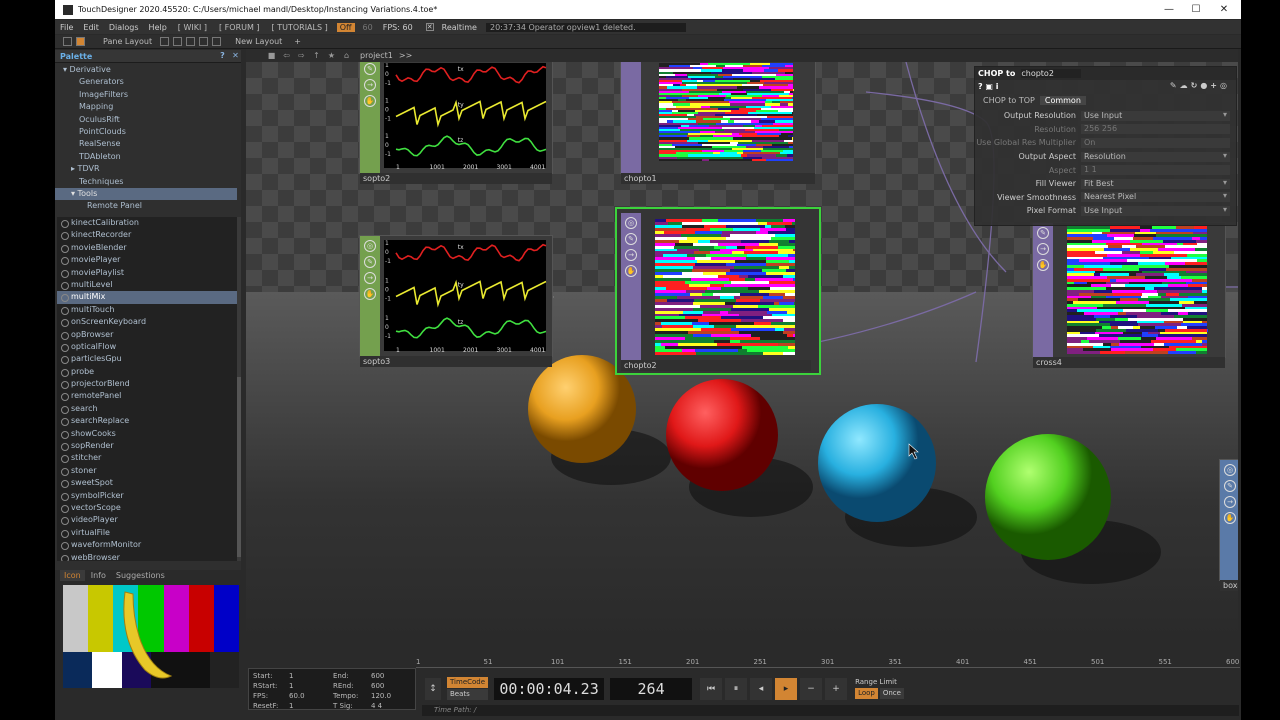  I want to click on palette-tree-item: RealSense, so click(146, 144).